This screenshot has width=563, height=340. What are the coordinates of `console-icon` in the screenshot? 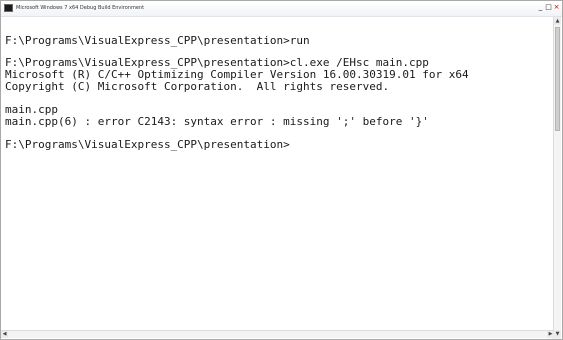 It's located at (8, 8).